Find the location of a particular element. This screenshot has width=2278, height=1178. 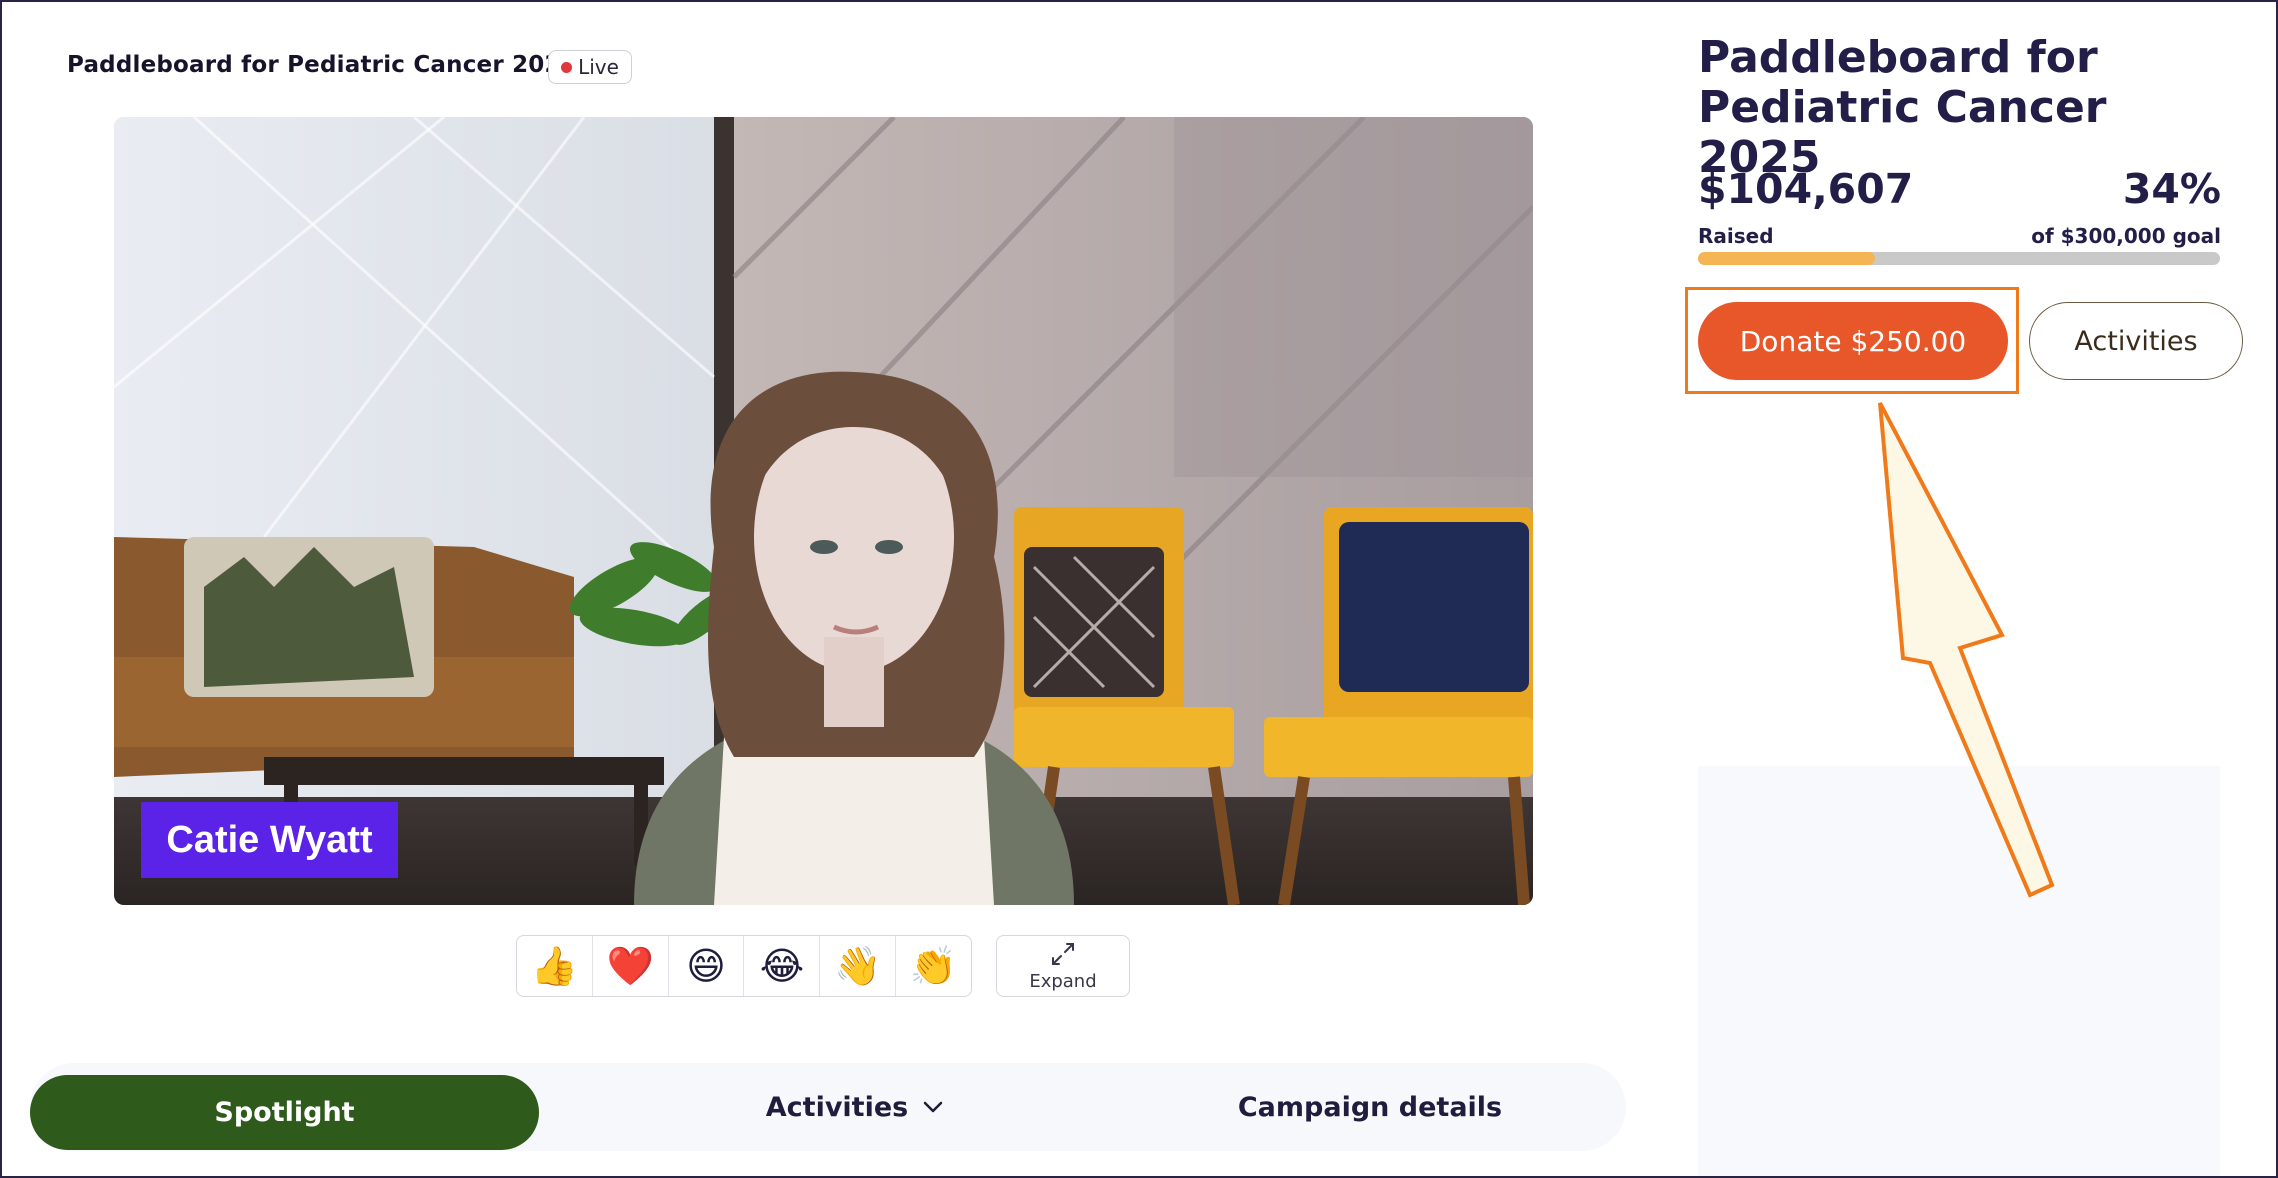

campaign-title: Paddleboard for Pediatric Cancer 2025 is located at coordinates (1902, 107).